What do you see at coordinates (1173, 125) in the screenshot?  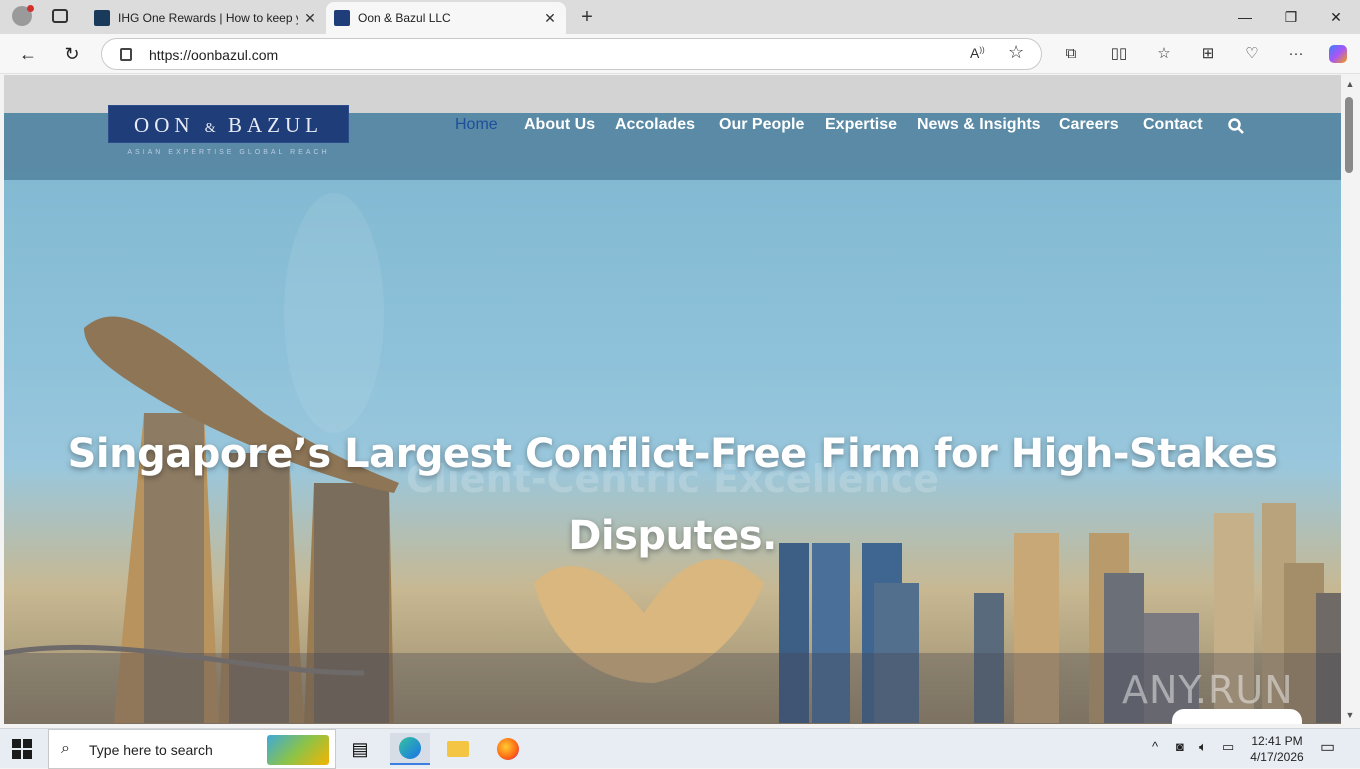 I see `menu-contact: Contact` at bounding box center [1173, 125].